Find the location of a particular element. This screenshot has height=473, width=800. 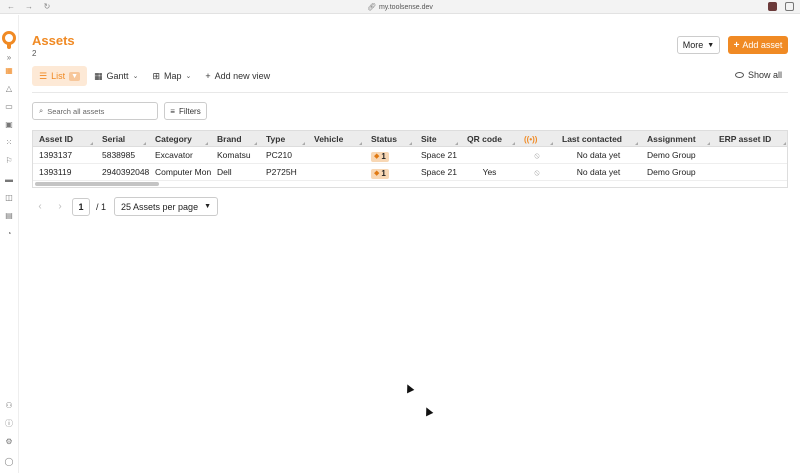

view-label: Gantt is located at coordinates (117, 76).